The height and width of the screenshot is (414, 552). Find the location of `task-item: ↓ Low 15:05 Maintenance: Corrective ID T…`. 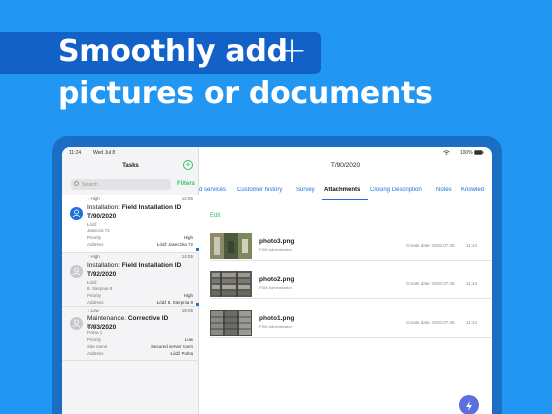

task-item: ↓ Low 15:05 Maintenance: Corrective ID T… is located at coordinates (130, 334).